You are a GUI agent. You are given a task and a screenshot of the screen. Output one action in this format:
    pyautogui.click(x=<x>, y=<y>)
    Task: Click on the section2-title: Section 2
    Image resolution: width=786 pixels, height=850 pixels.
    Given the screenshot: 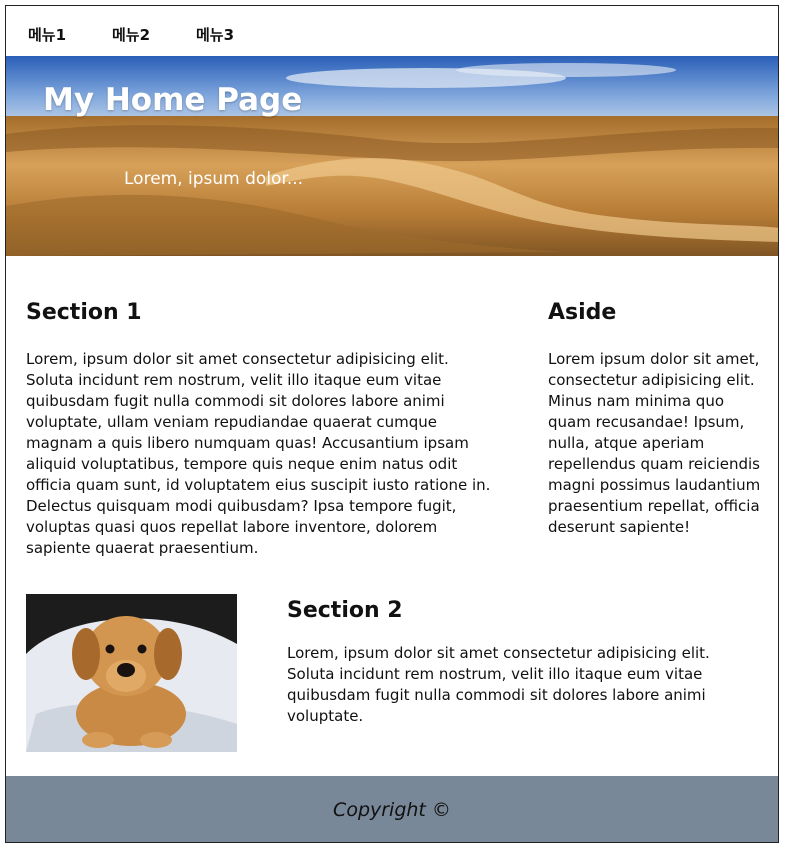 What is the action you would take?
    pyautogui.click(x=345, y=610)
    